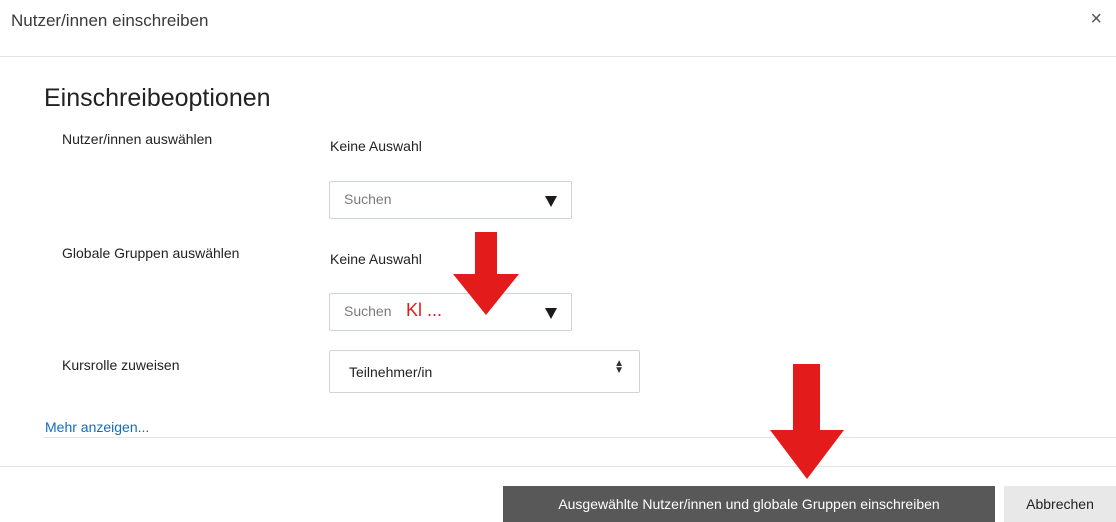 This screenshot has height=522, width=1116. Describe the element at coordinates (484, 371) in the screenshot. I see `role-select: Teilnehmer/in ▲ ▼` at that location.